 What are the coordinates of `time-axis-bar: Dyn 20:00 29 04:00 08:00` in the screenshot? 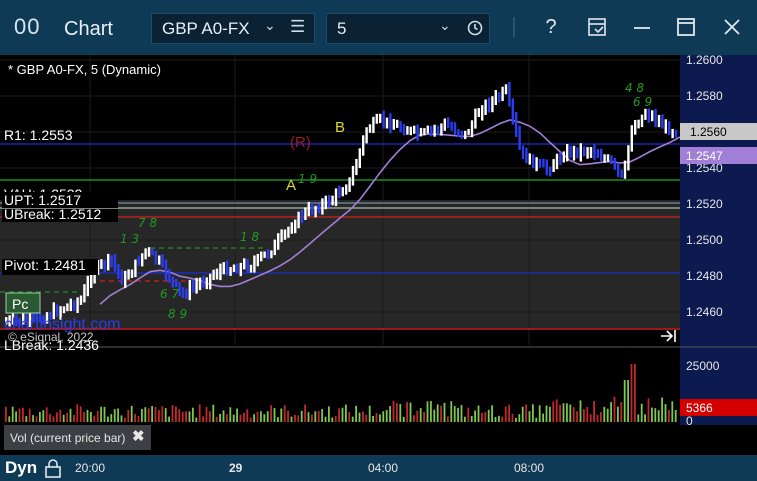 It's located at (378, 468).